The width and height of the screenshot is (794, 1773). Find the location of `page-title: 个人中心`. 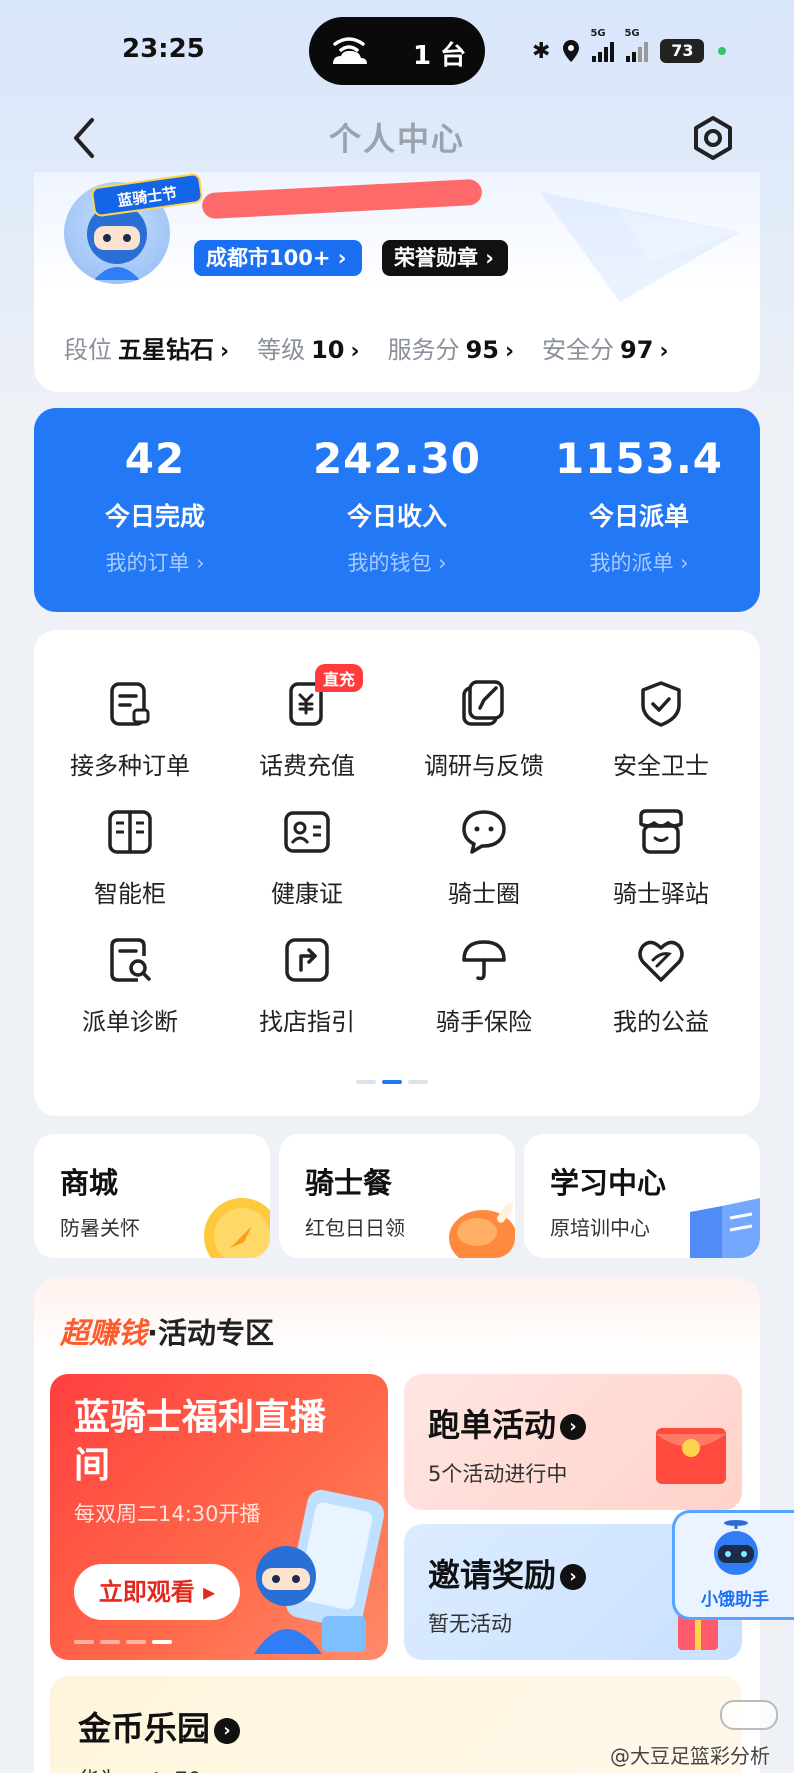

page-title: 个人中心 is located at coordinates (396, 139).